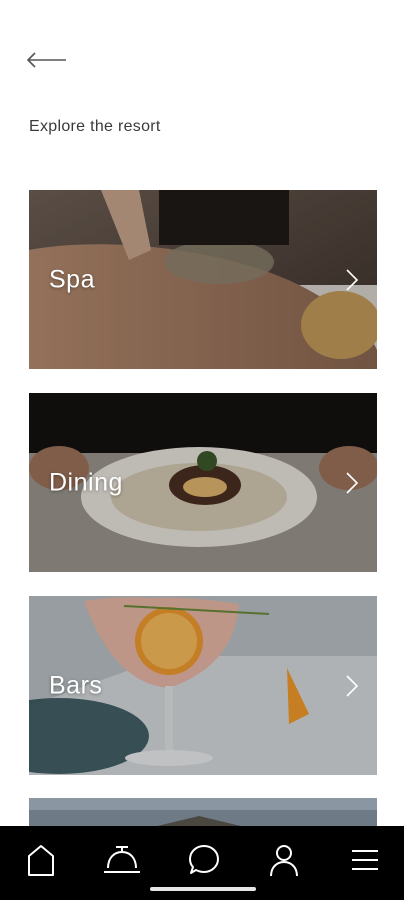  I want to click on bottom-navigation, so click(202, 863).